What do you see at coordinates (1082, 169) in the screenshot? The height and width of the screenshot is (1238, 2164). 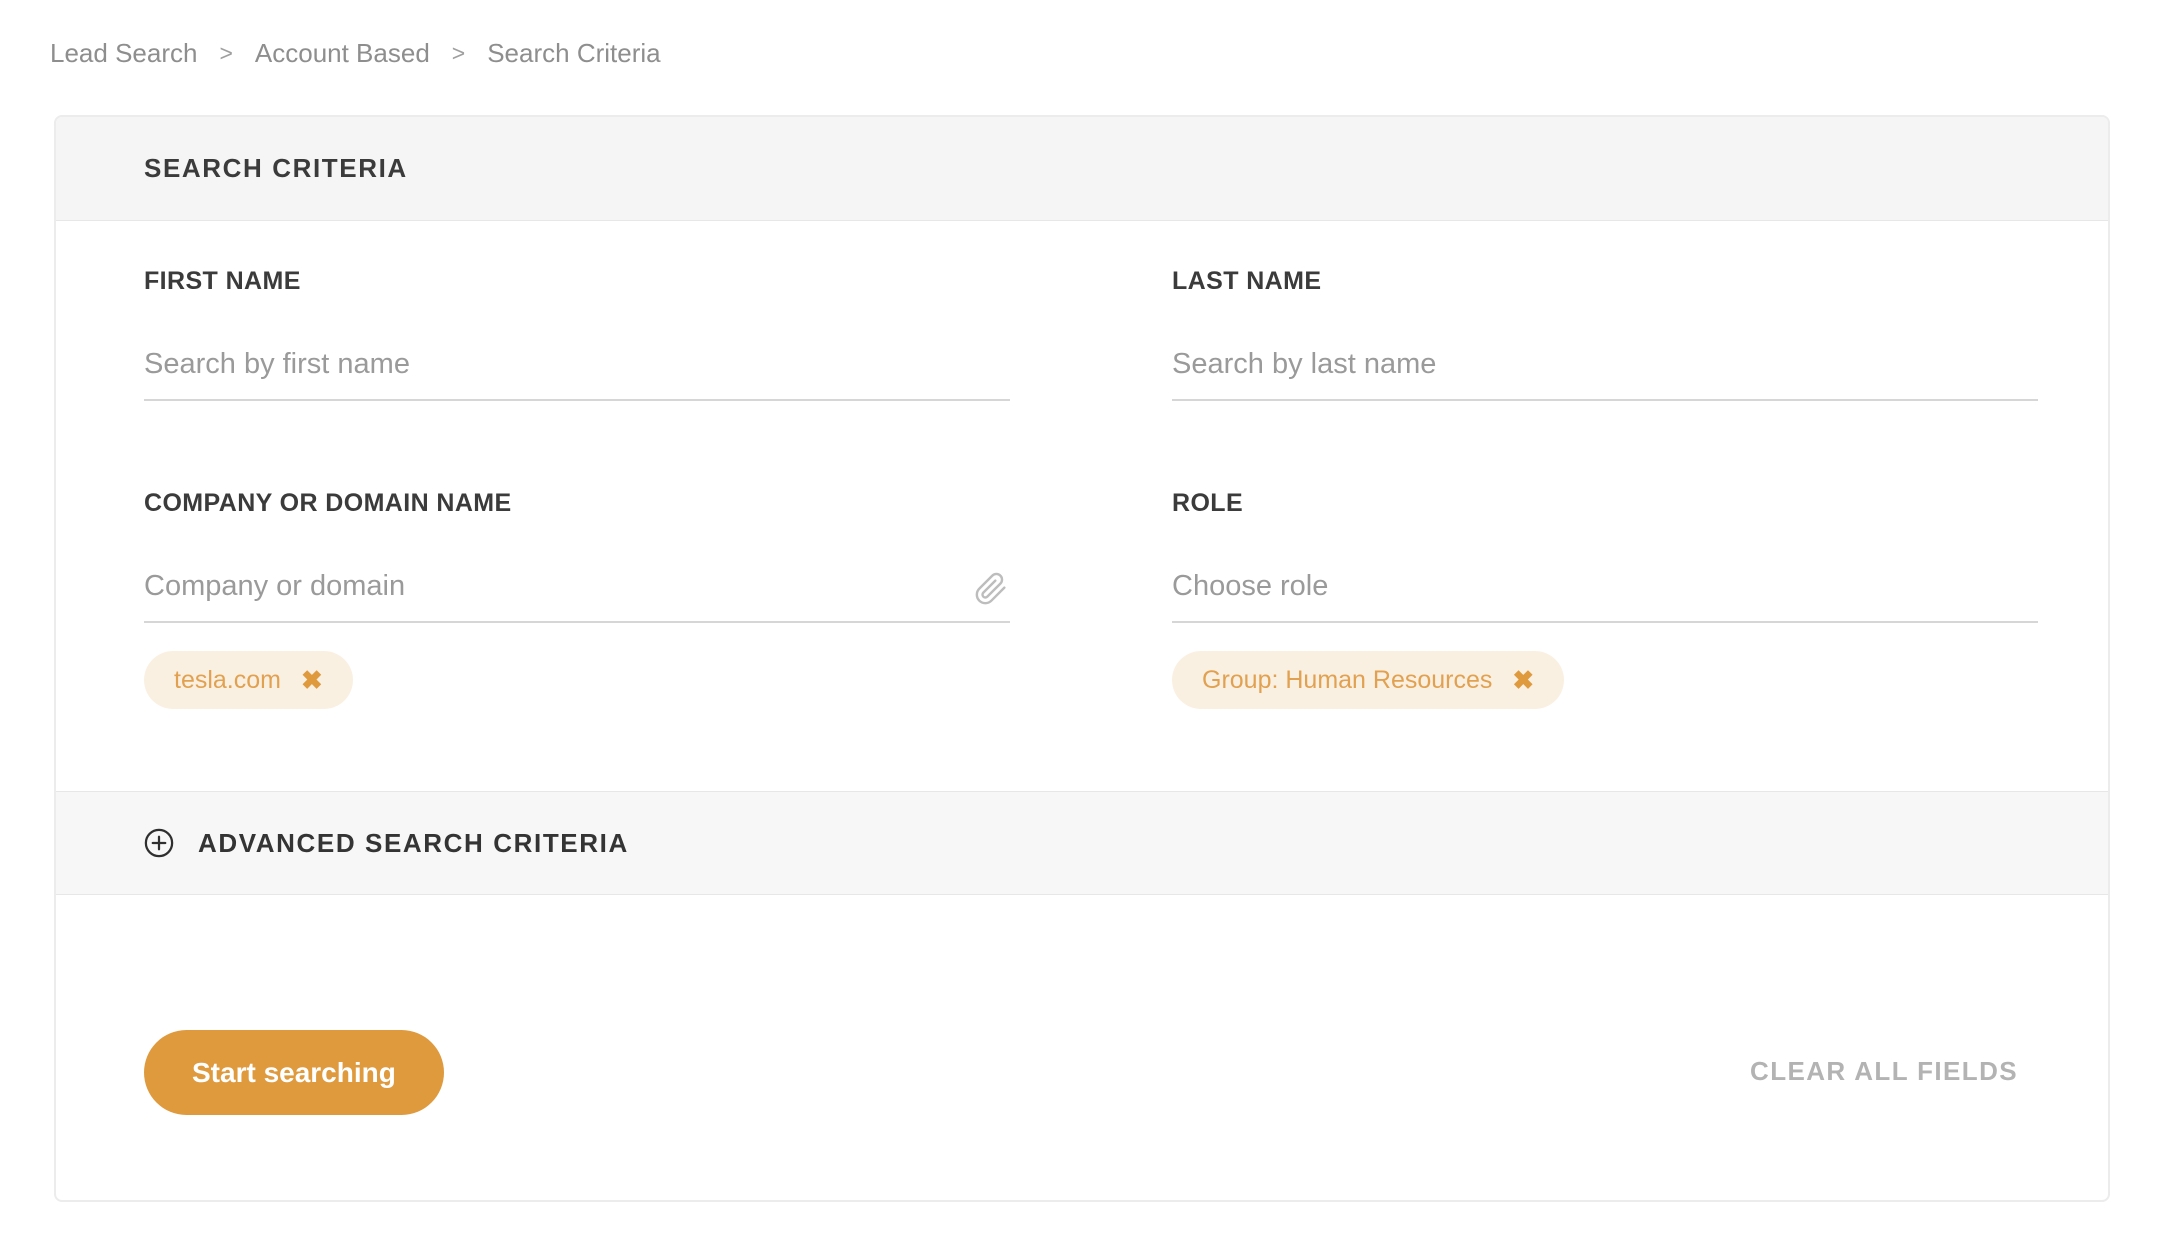 I see `card-header: SEARCH CRITERIA` at bounding box center [1082, 169].